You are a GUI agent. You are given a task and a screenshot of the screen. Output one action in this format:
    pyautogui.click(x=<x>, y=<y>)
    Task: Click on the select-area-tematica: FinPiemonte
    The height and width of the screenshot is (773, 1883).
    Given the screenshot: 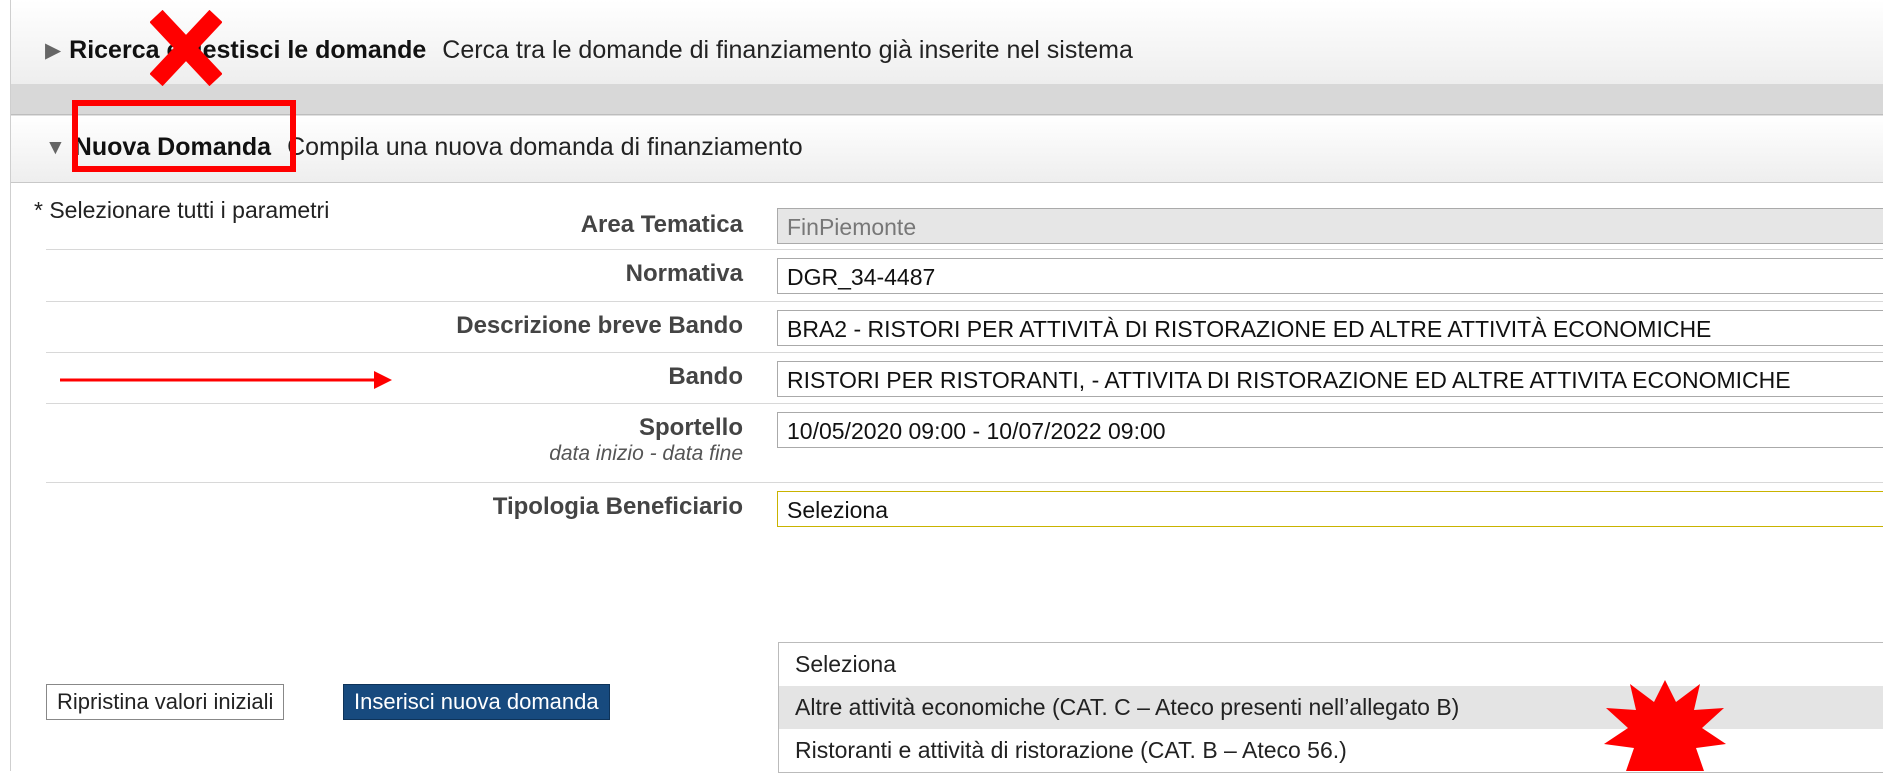 What is the action you would take?
    pyautogui.click(x=1330, y=226)
    